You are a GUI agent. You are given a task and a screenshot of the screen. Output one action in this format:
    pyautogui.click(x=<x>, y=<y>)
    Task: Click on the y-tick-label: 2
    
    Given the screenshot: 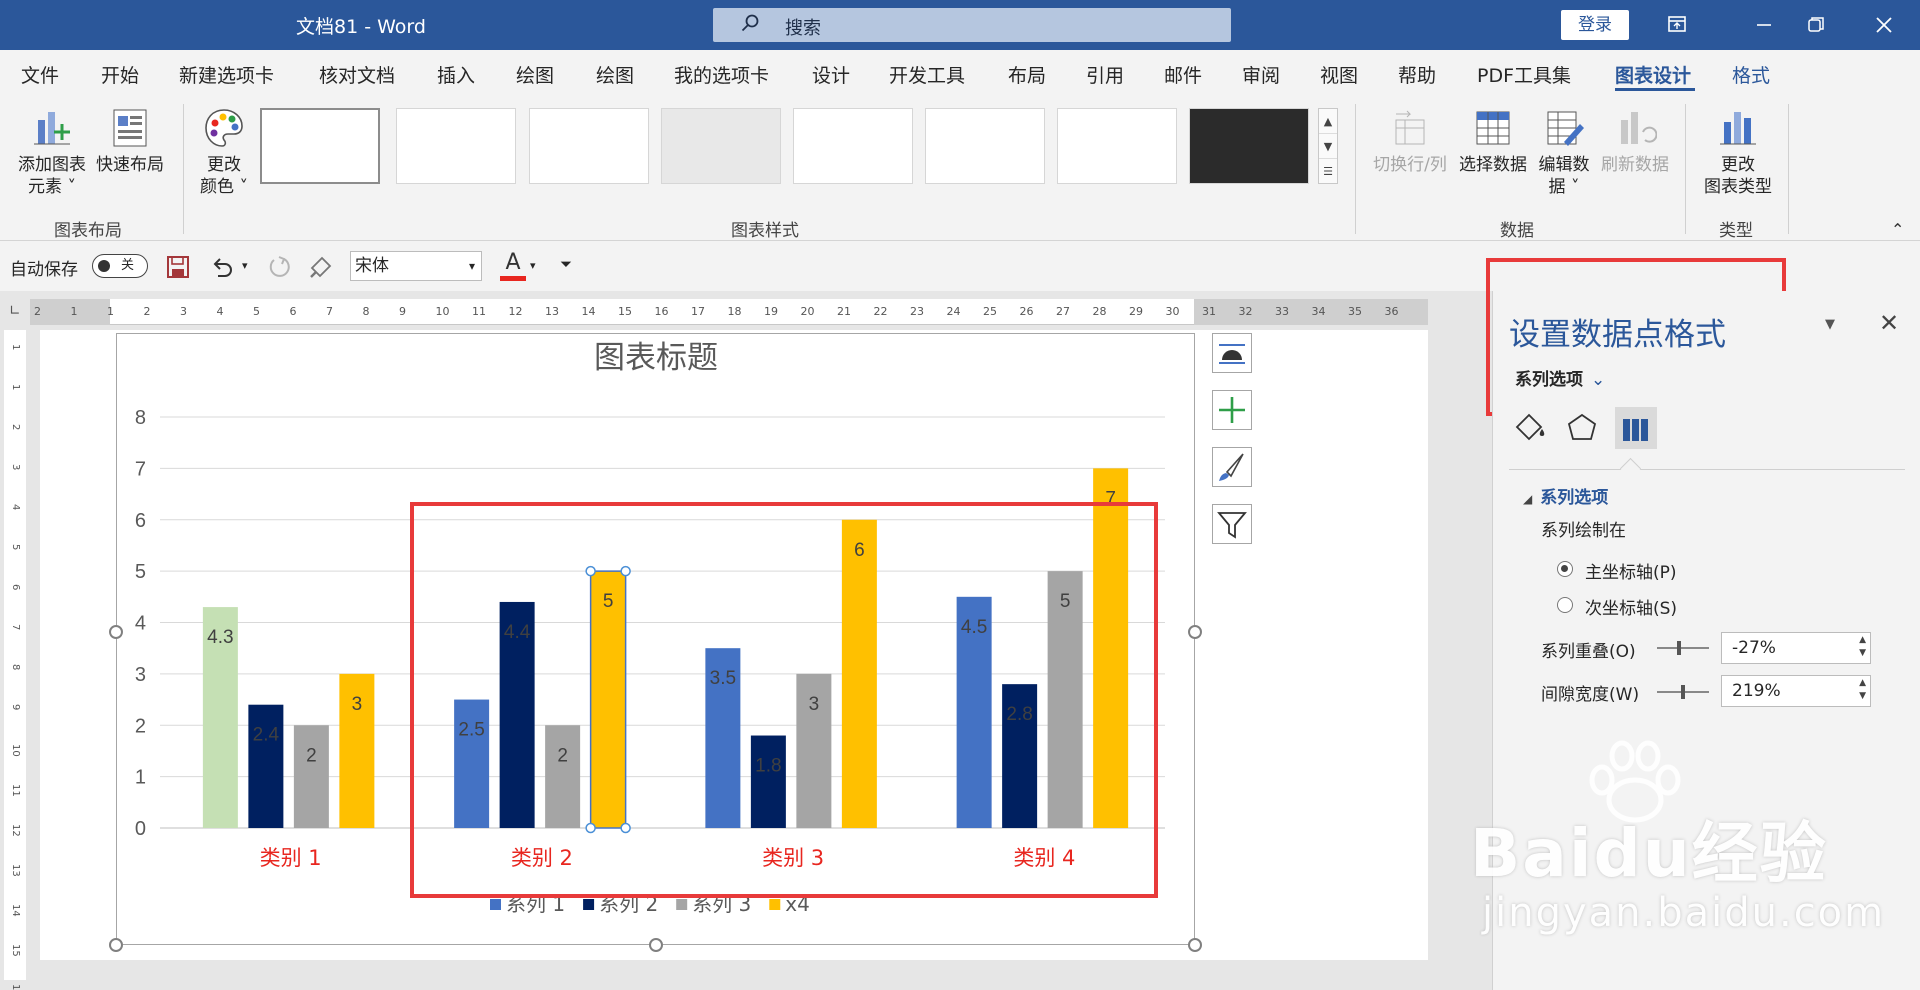 What is the action you would take?
    pyautogui.click(x=140, y=726)
    